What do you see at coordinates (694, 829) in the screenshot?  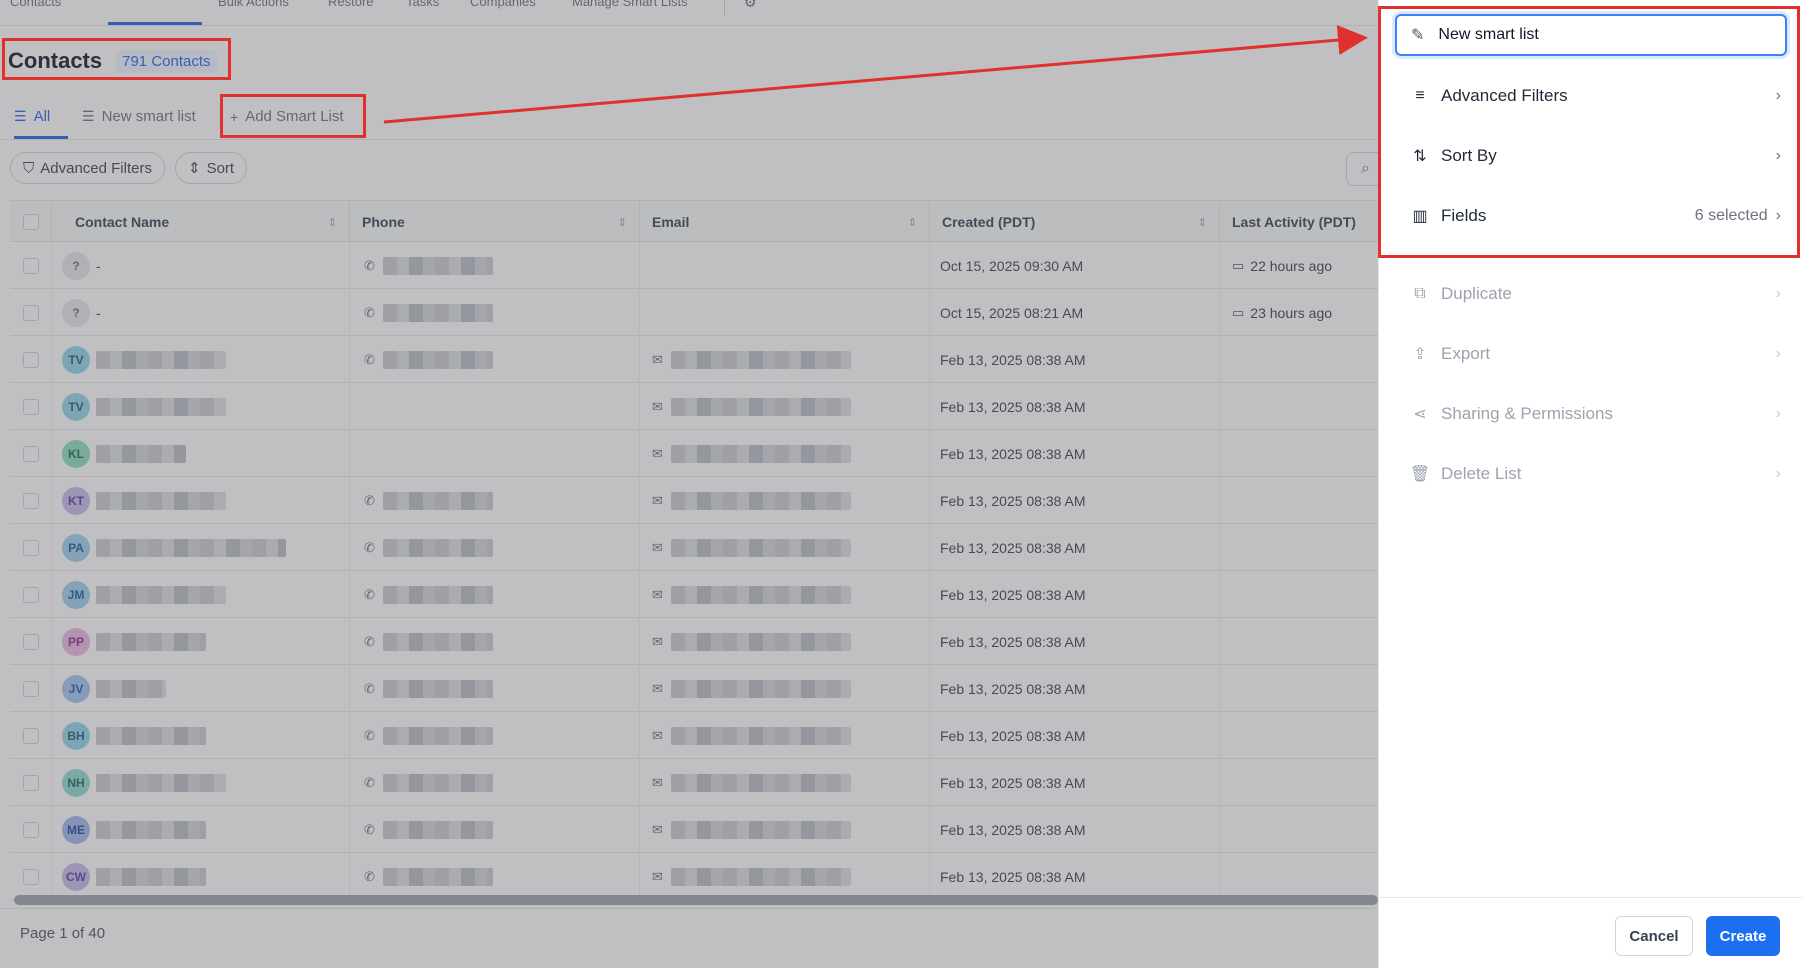 I see `table-row: ME ✆ ✉ Feb 13, 2025 08:38 AM` at bounding box center [694, 829].